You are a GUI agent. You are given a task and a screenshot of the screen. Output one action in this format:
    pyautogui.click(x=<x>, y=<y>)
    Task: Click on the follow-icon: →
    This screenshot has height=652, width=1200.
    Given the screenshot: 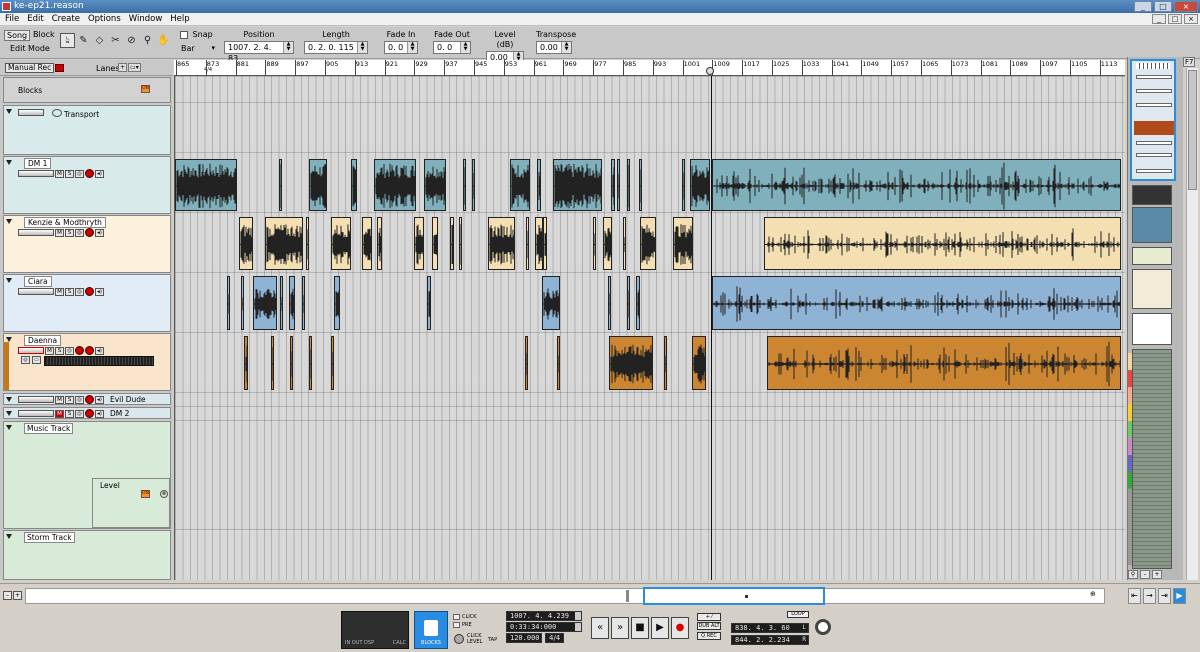 What is the action you would take?
    pyautogui.click(x=1149, y=596)
    